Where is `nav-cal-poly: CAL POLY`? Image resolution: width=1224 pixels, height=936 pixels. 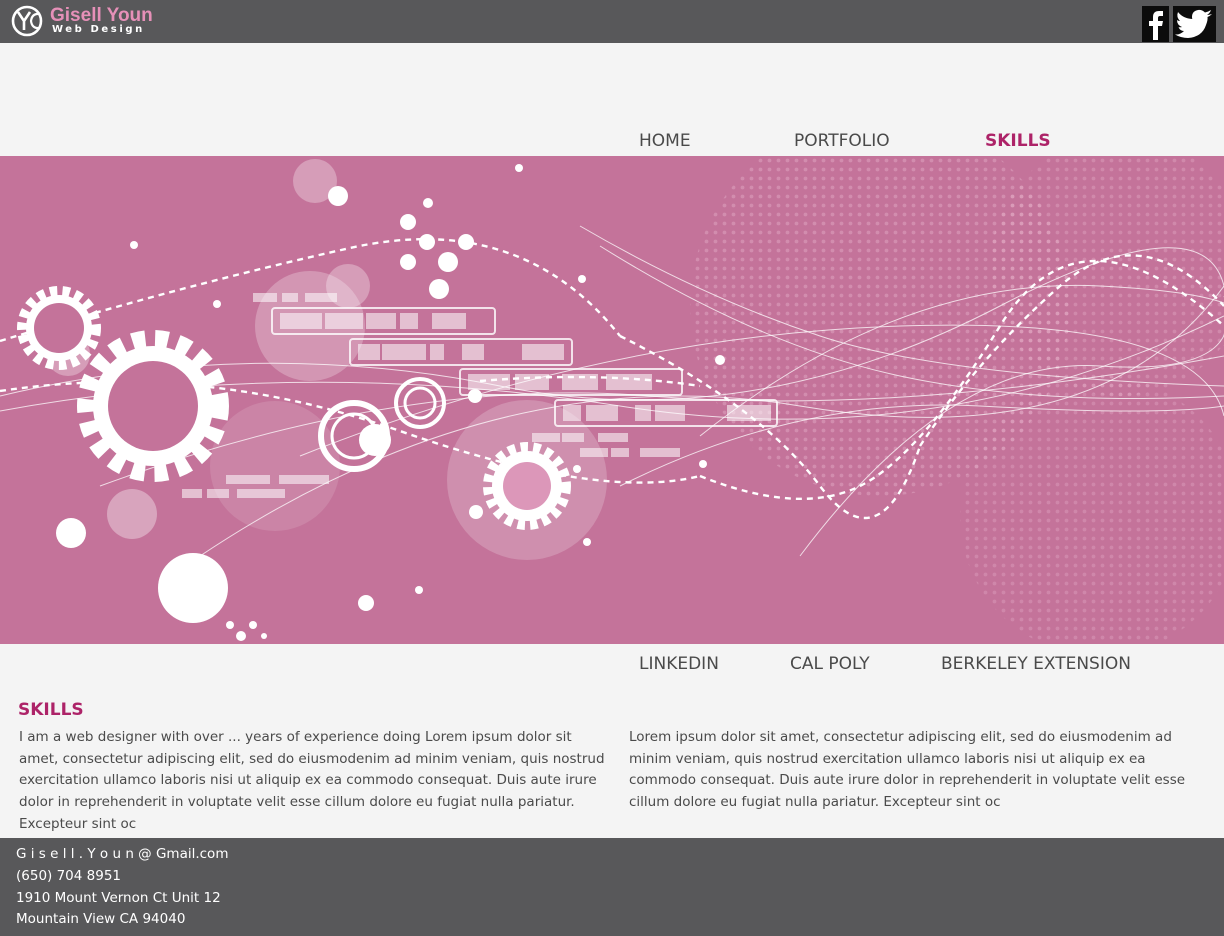 nav-cal-poly: CAL POLY is located at coordinates (830, 664).